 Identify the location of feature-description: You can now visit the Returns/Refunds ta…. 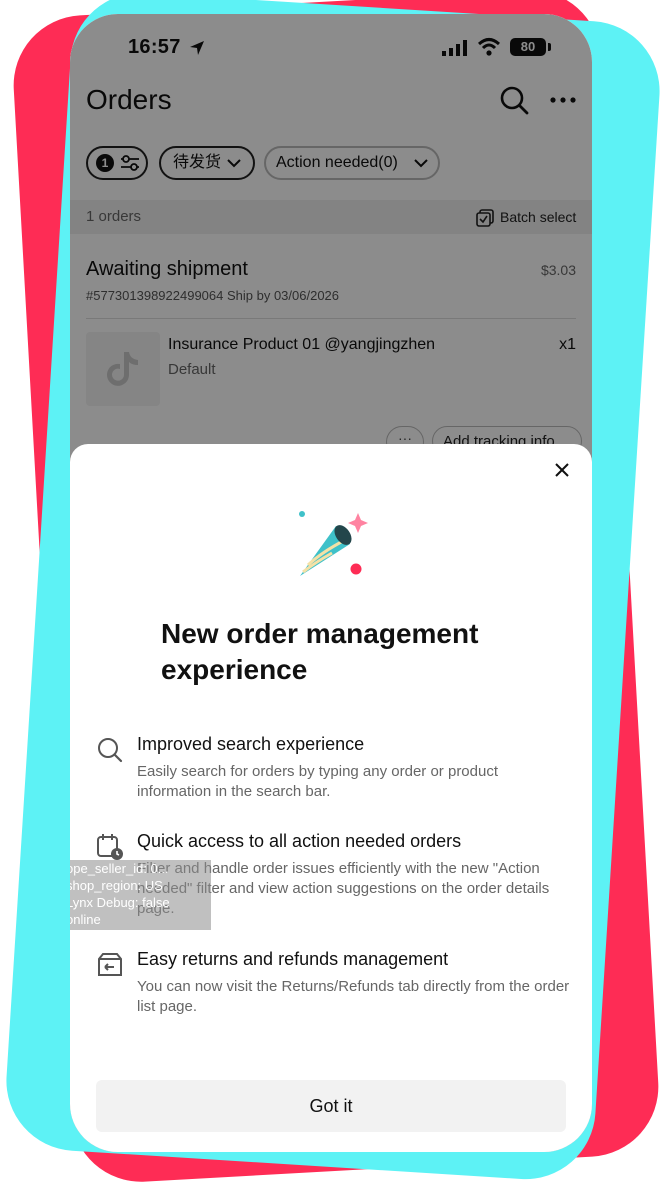
(353, 996).